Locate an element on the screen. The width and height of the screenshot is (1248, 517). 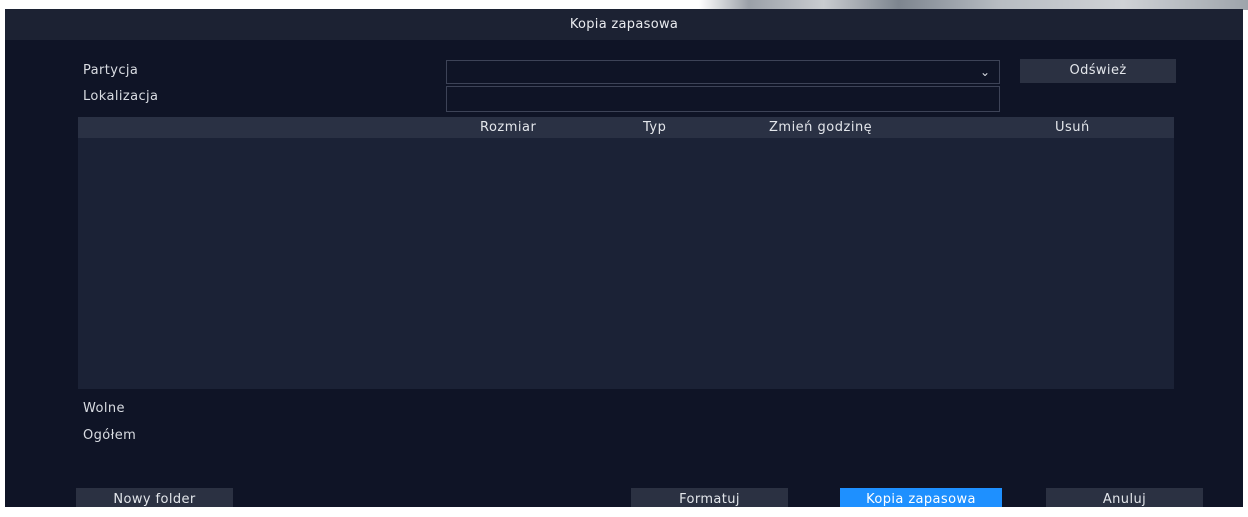
dialog-title: Kopia zapasowa is located at coordinates (624, 24).